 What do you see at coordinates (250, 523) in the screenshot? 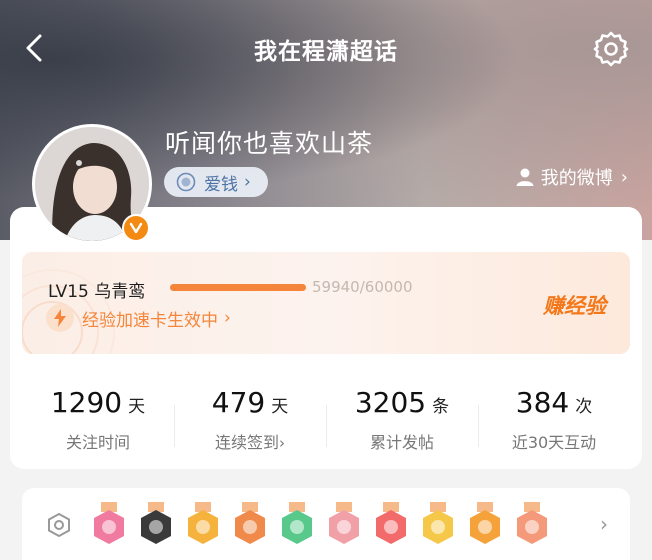
I see `pet-badge-icon` at bounding box center [250, 523].